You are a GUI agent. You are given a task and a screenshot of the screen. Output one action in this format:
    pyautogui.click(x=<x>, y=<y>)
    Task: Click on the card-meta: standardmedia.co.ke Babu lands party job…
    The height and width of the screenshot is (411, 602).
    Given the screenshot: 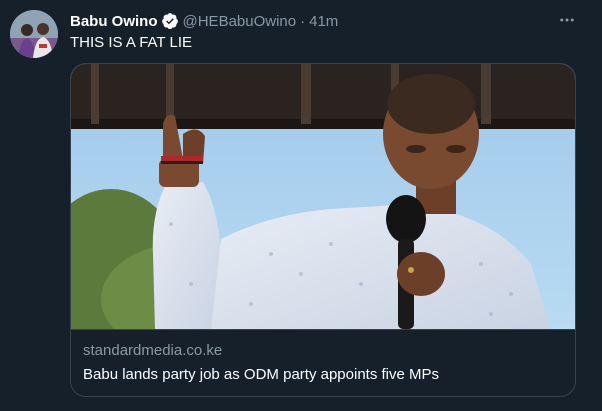 What is the action you would take?
    pyautogui.click(x=323, y=362)
    